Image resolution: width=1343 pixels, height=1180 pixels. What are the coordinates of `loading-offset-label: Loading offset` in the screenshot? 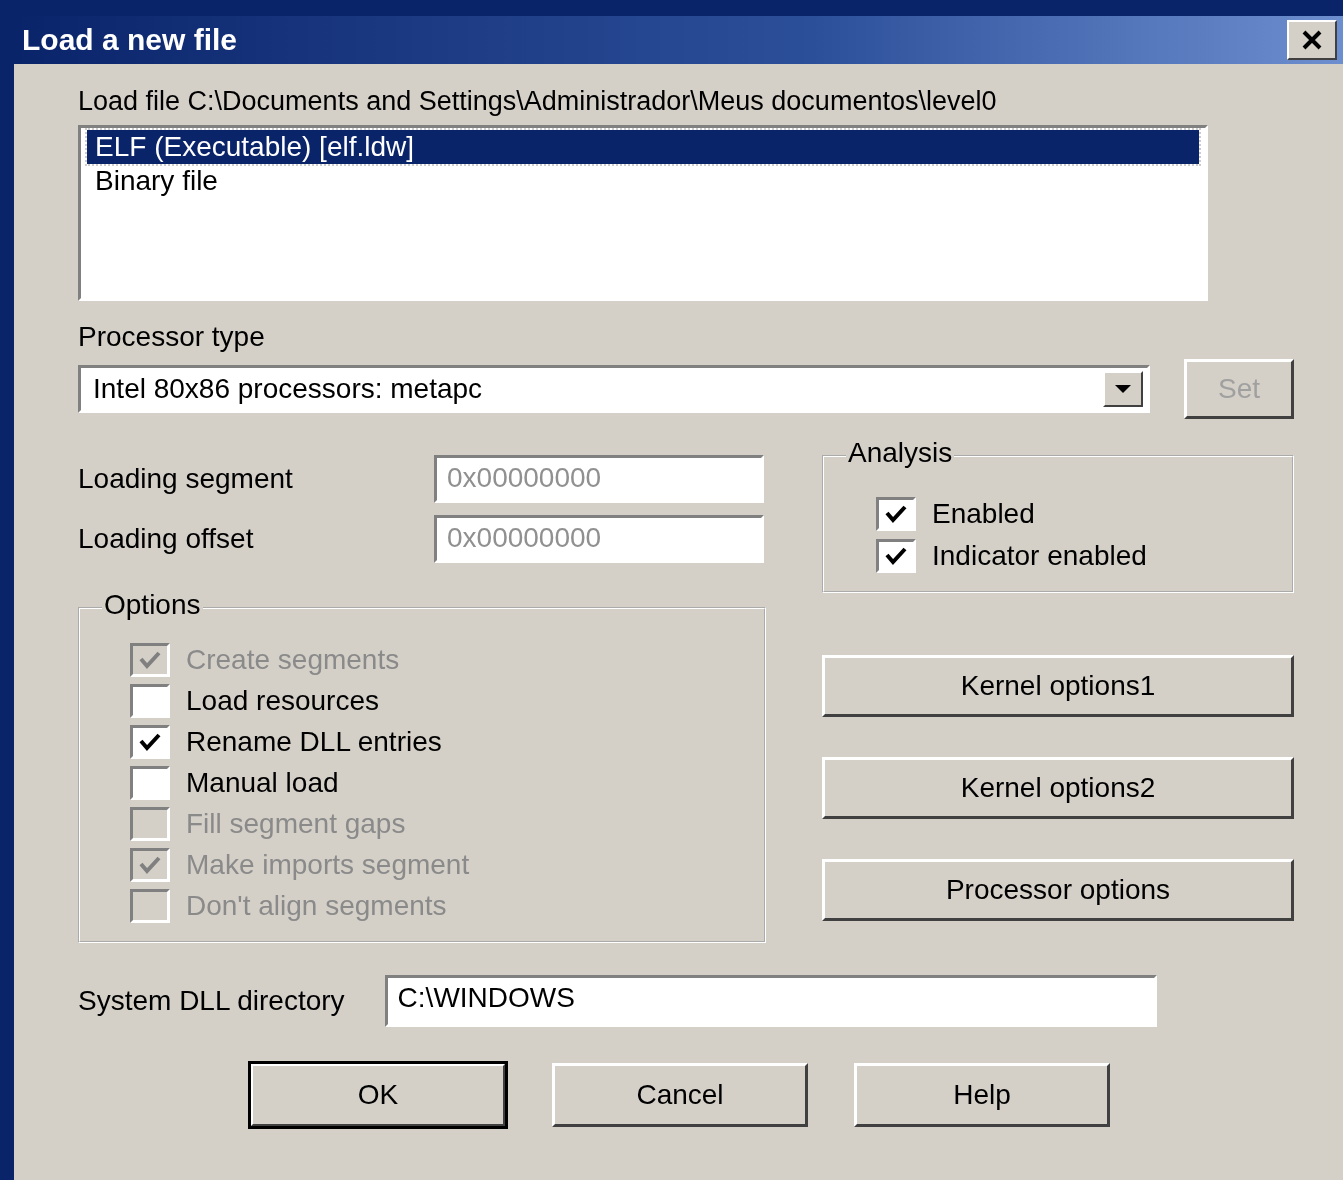 It's located at (166, 539).